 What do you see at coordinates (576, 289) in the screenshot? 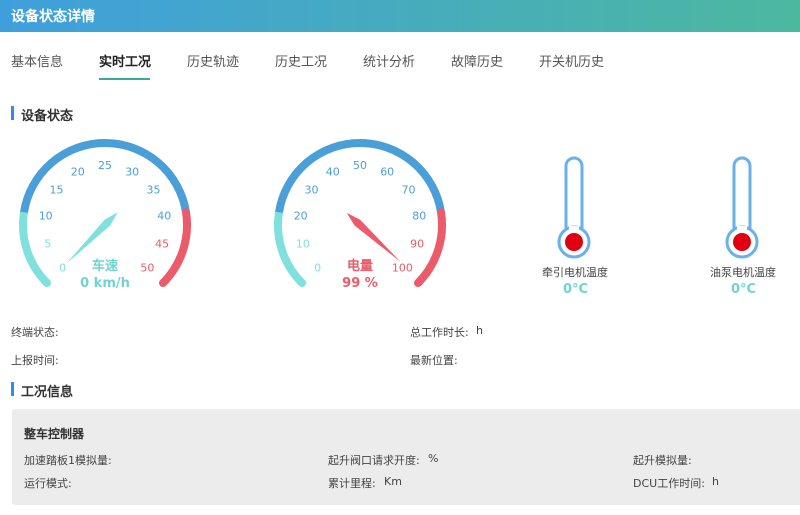
I see `traction-motor-temp-value: 0°C` at bounding box center [576, 289].